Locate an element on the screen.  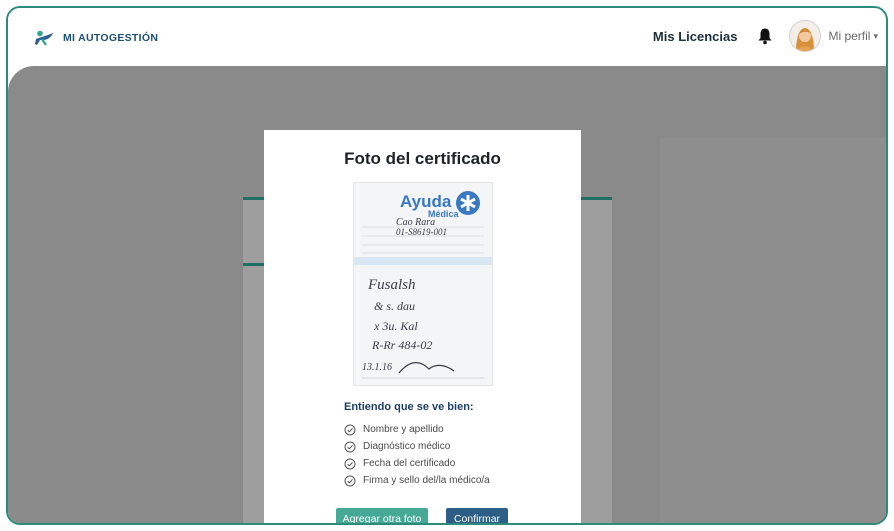
checklist-item: Firma y sello del/la médico/a is located at coordinates (417, 480).